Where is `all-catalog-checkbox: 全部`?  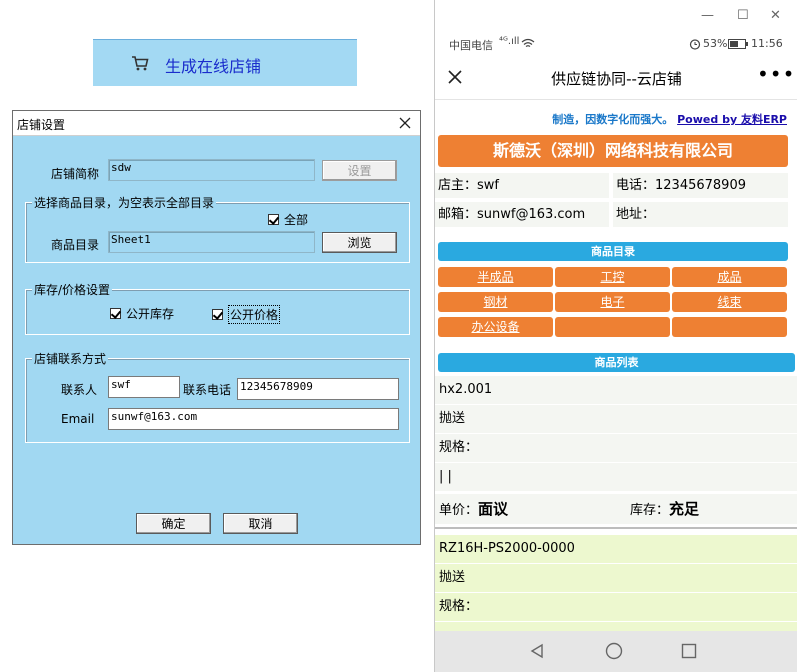
all-catalog-checkbox: 全部 is located at coordinates (288, 219).